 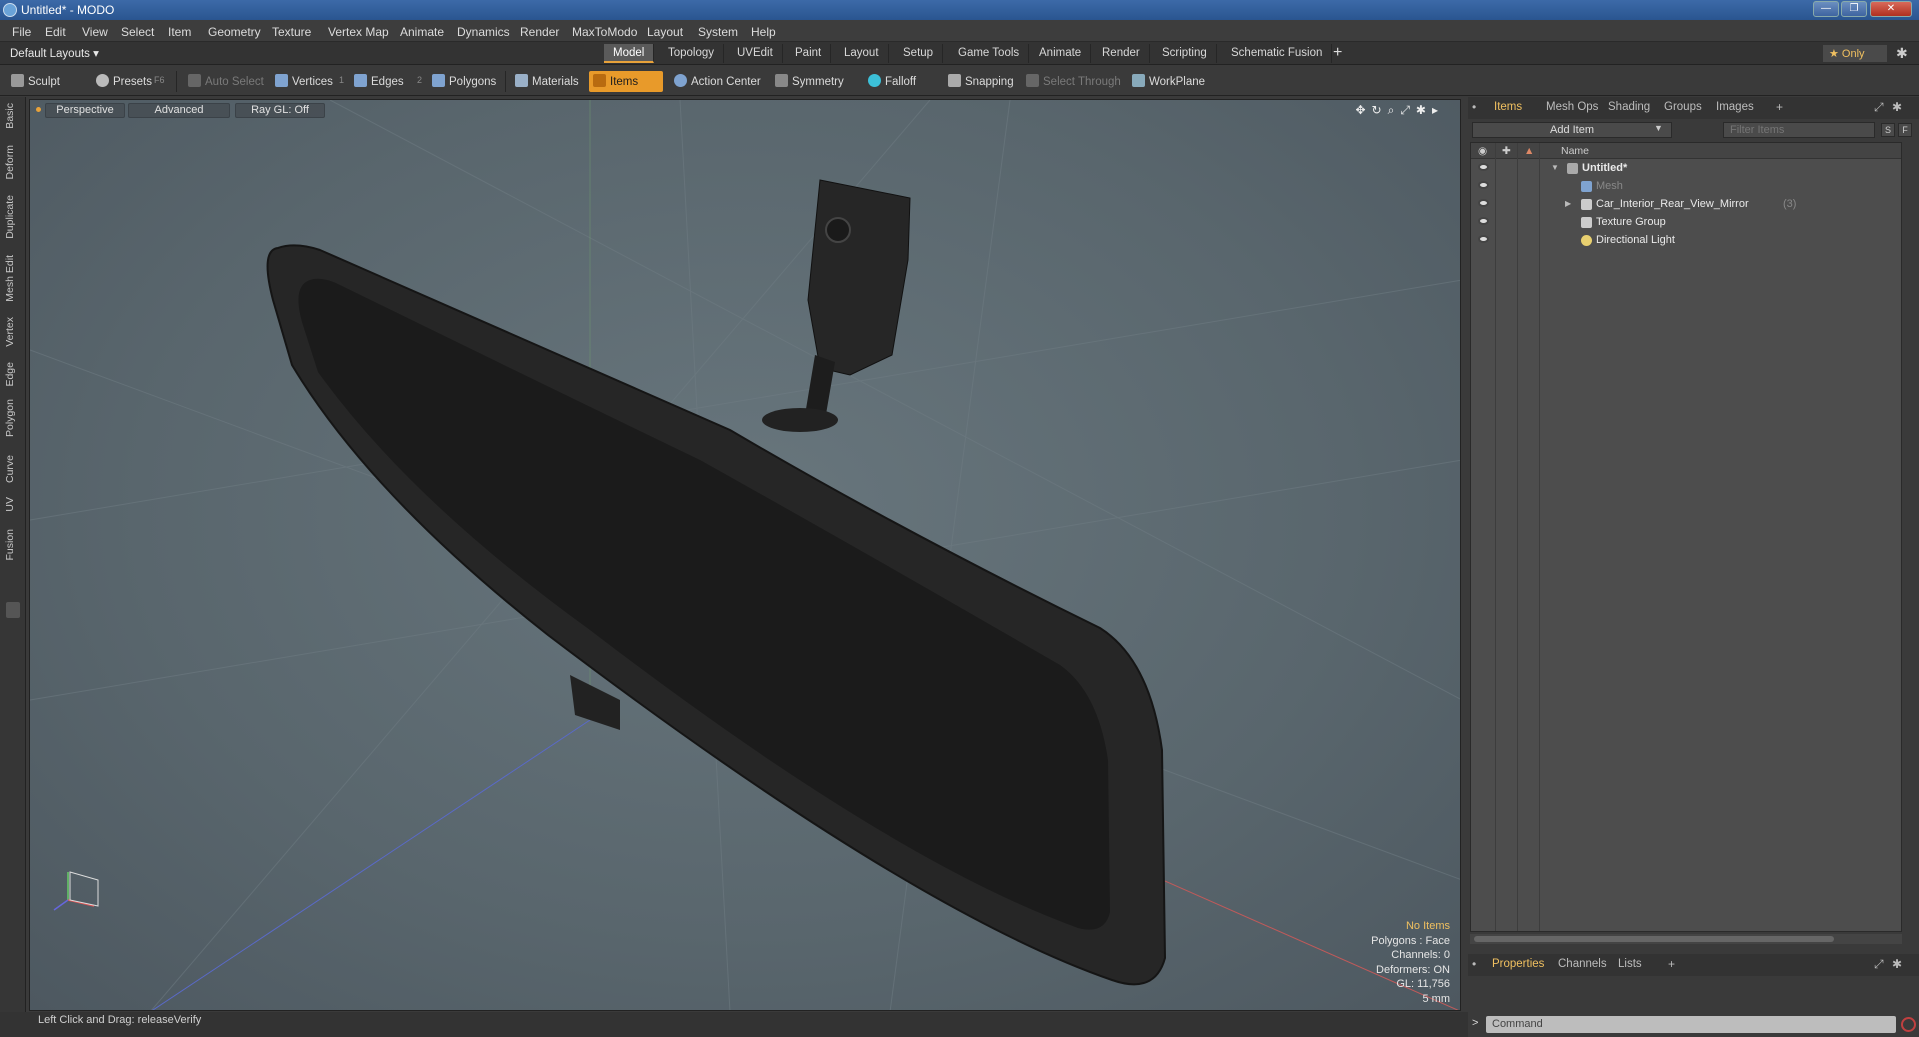 I want to click on left-tab-basic: Basic, so click(x=13, y=116).